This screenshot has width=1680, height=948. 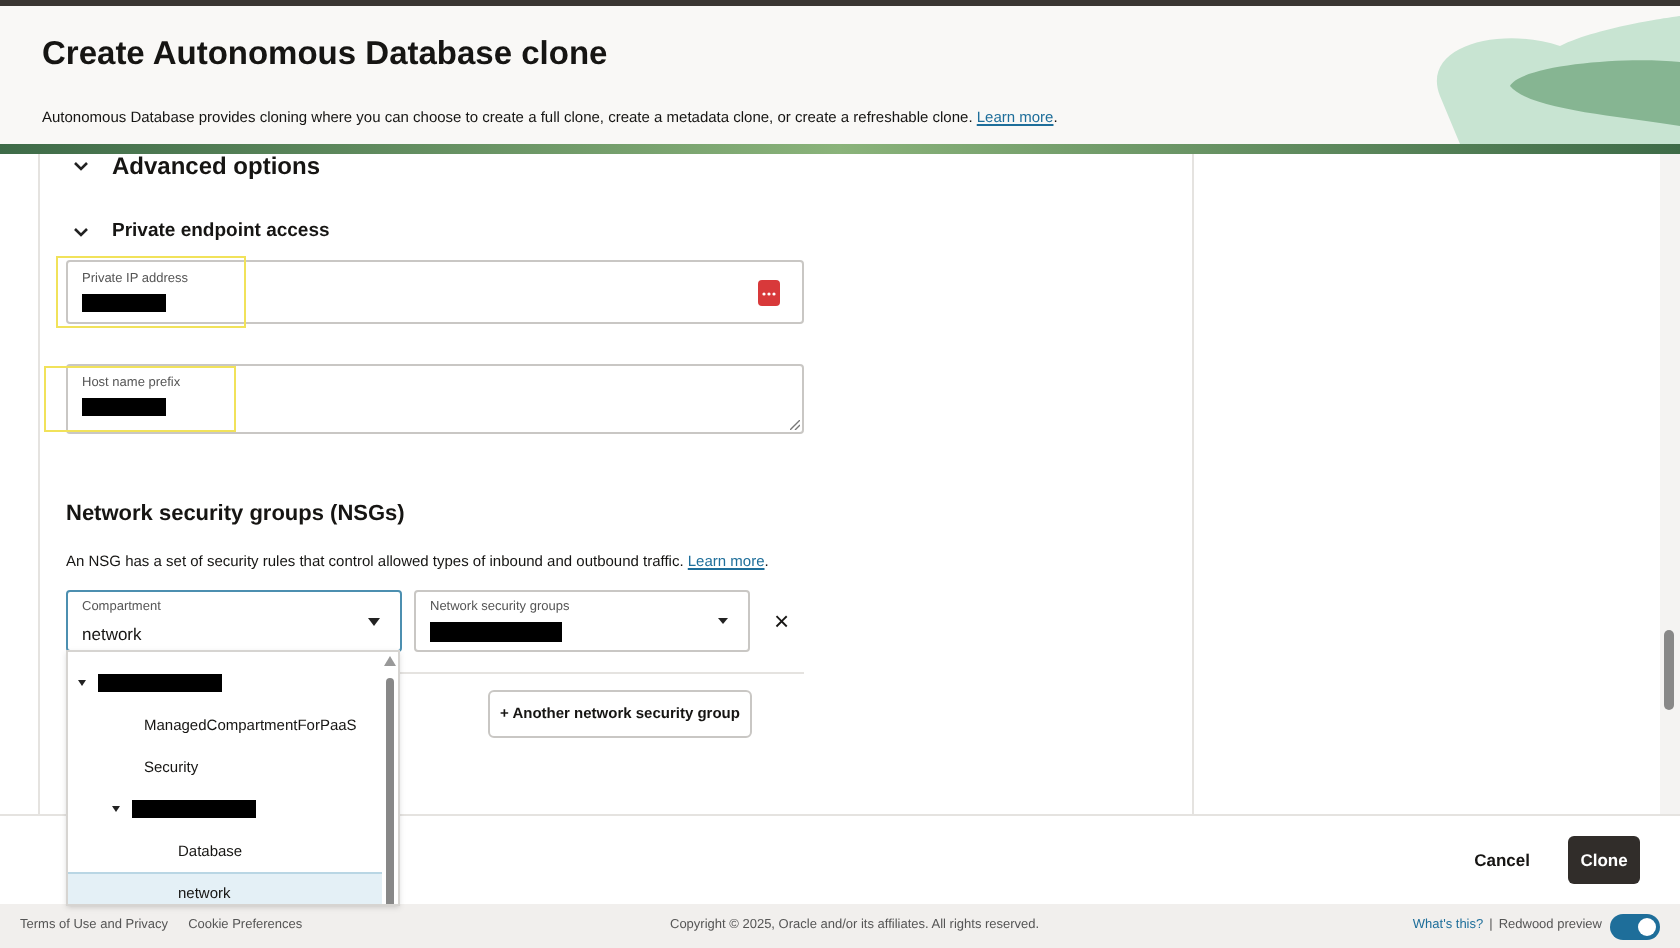 What do you see at coordinates (1502, 860) in the screenshot?
I see `cancel-button: Cancel` at bounding box center [1502, 860].